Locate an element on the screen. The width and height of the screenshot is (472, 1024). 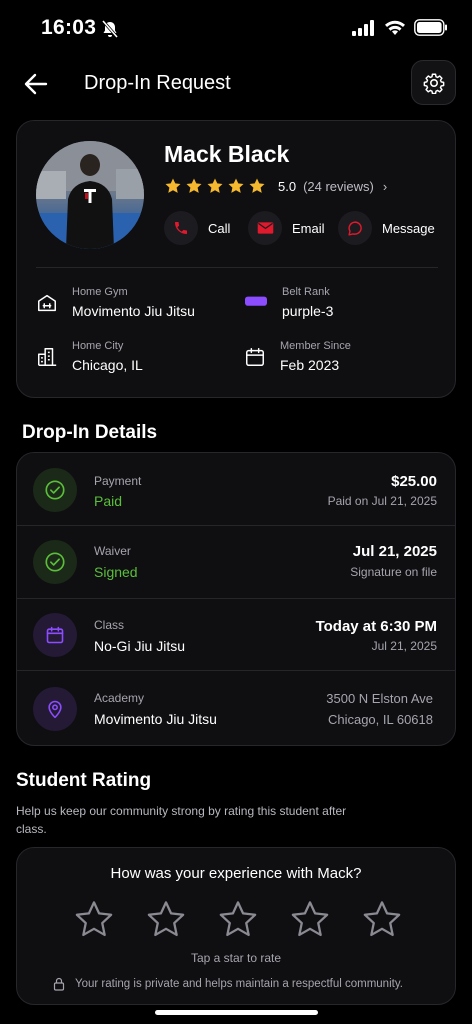
settings-button is located at coordinates (433, 82).